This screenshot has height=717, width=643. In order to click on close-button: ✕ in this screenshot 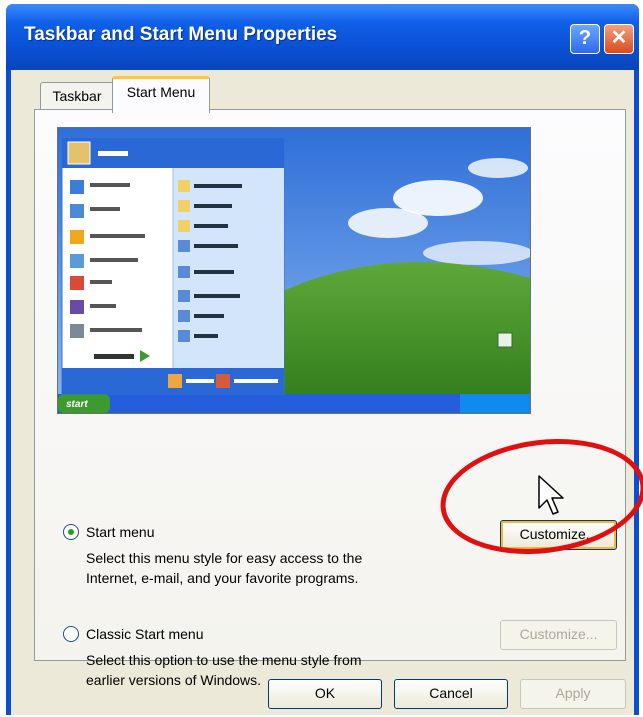, I will do `click(619, 39)`.